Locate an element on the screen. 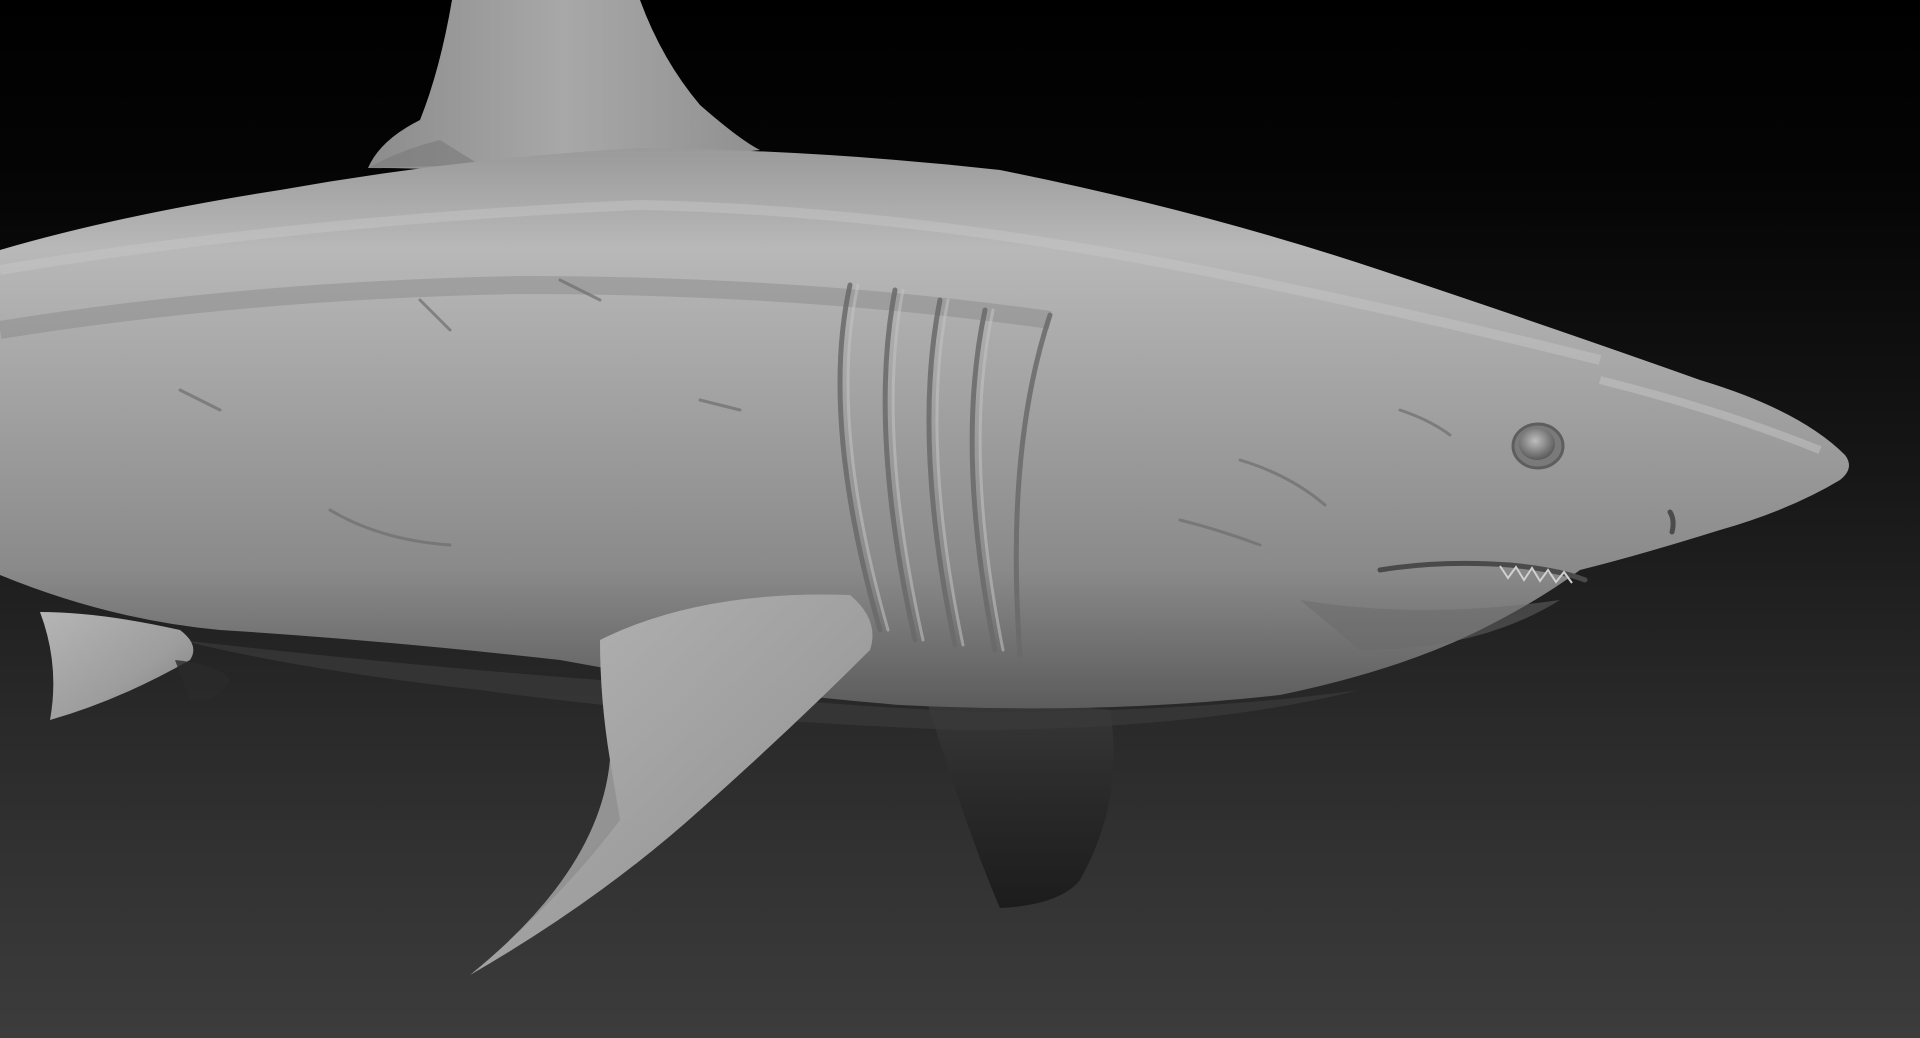 The width and height of the screenshot is (1920, 1038). rear-fin is located at coordinates (117, 666).